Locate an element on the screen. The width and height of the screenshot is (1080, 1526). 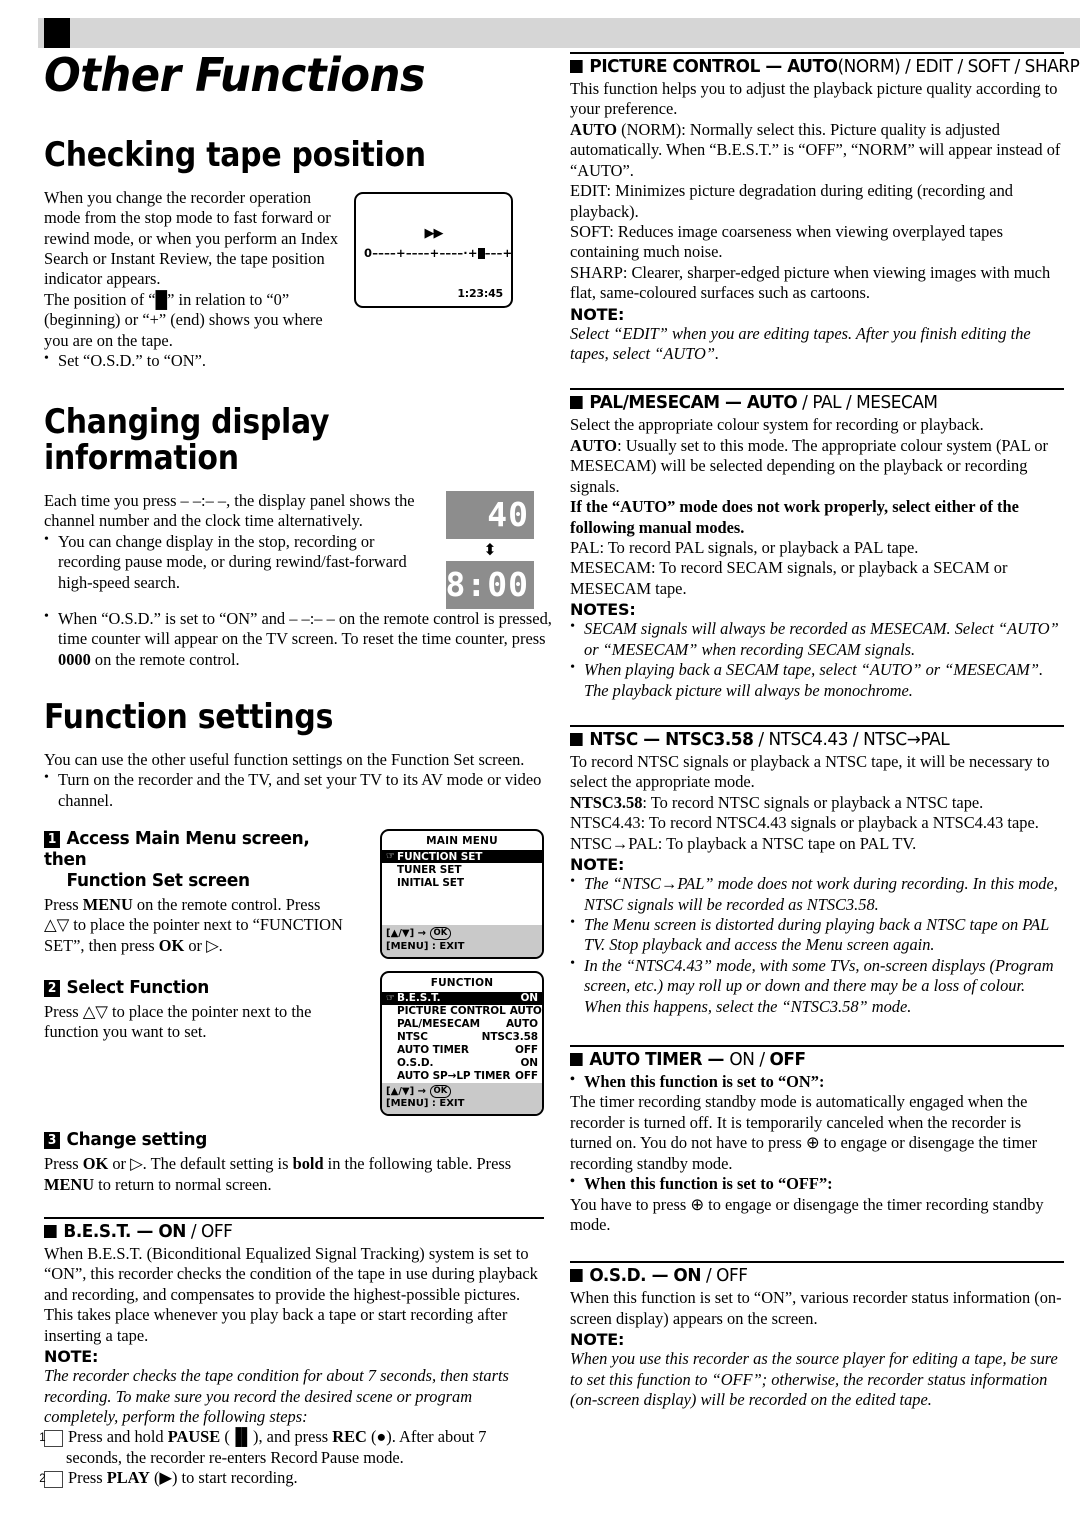
osd-item-tuner-set: TUNER SET is located at coordinates (462, 869).